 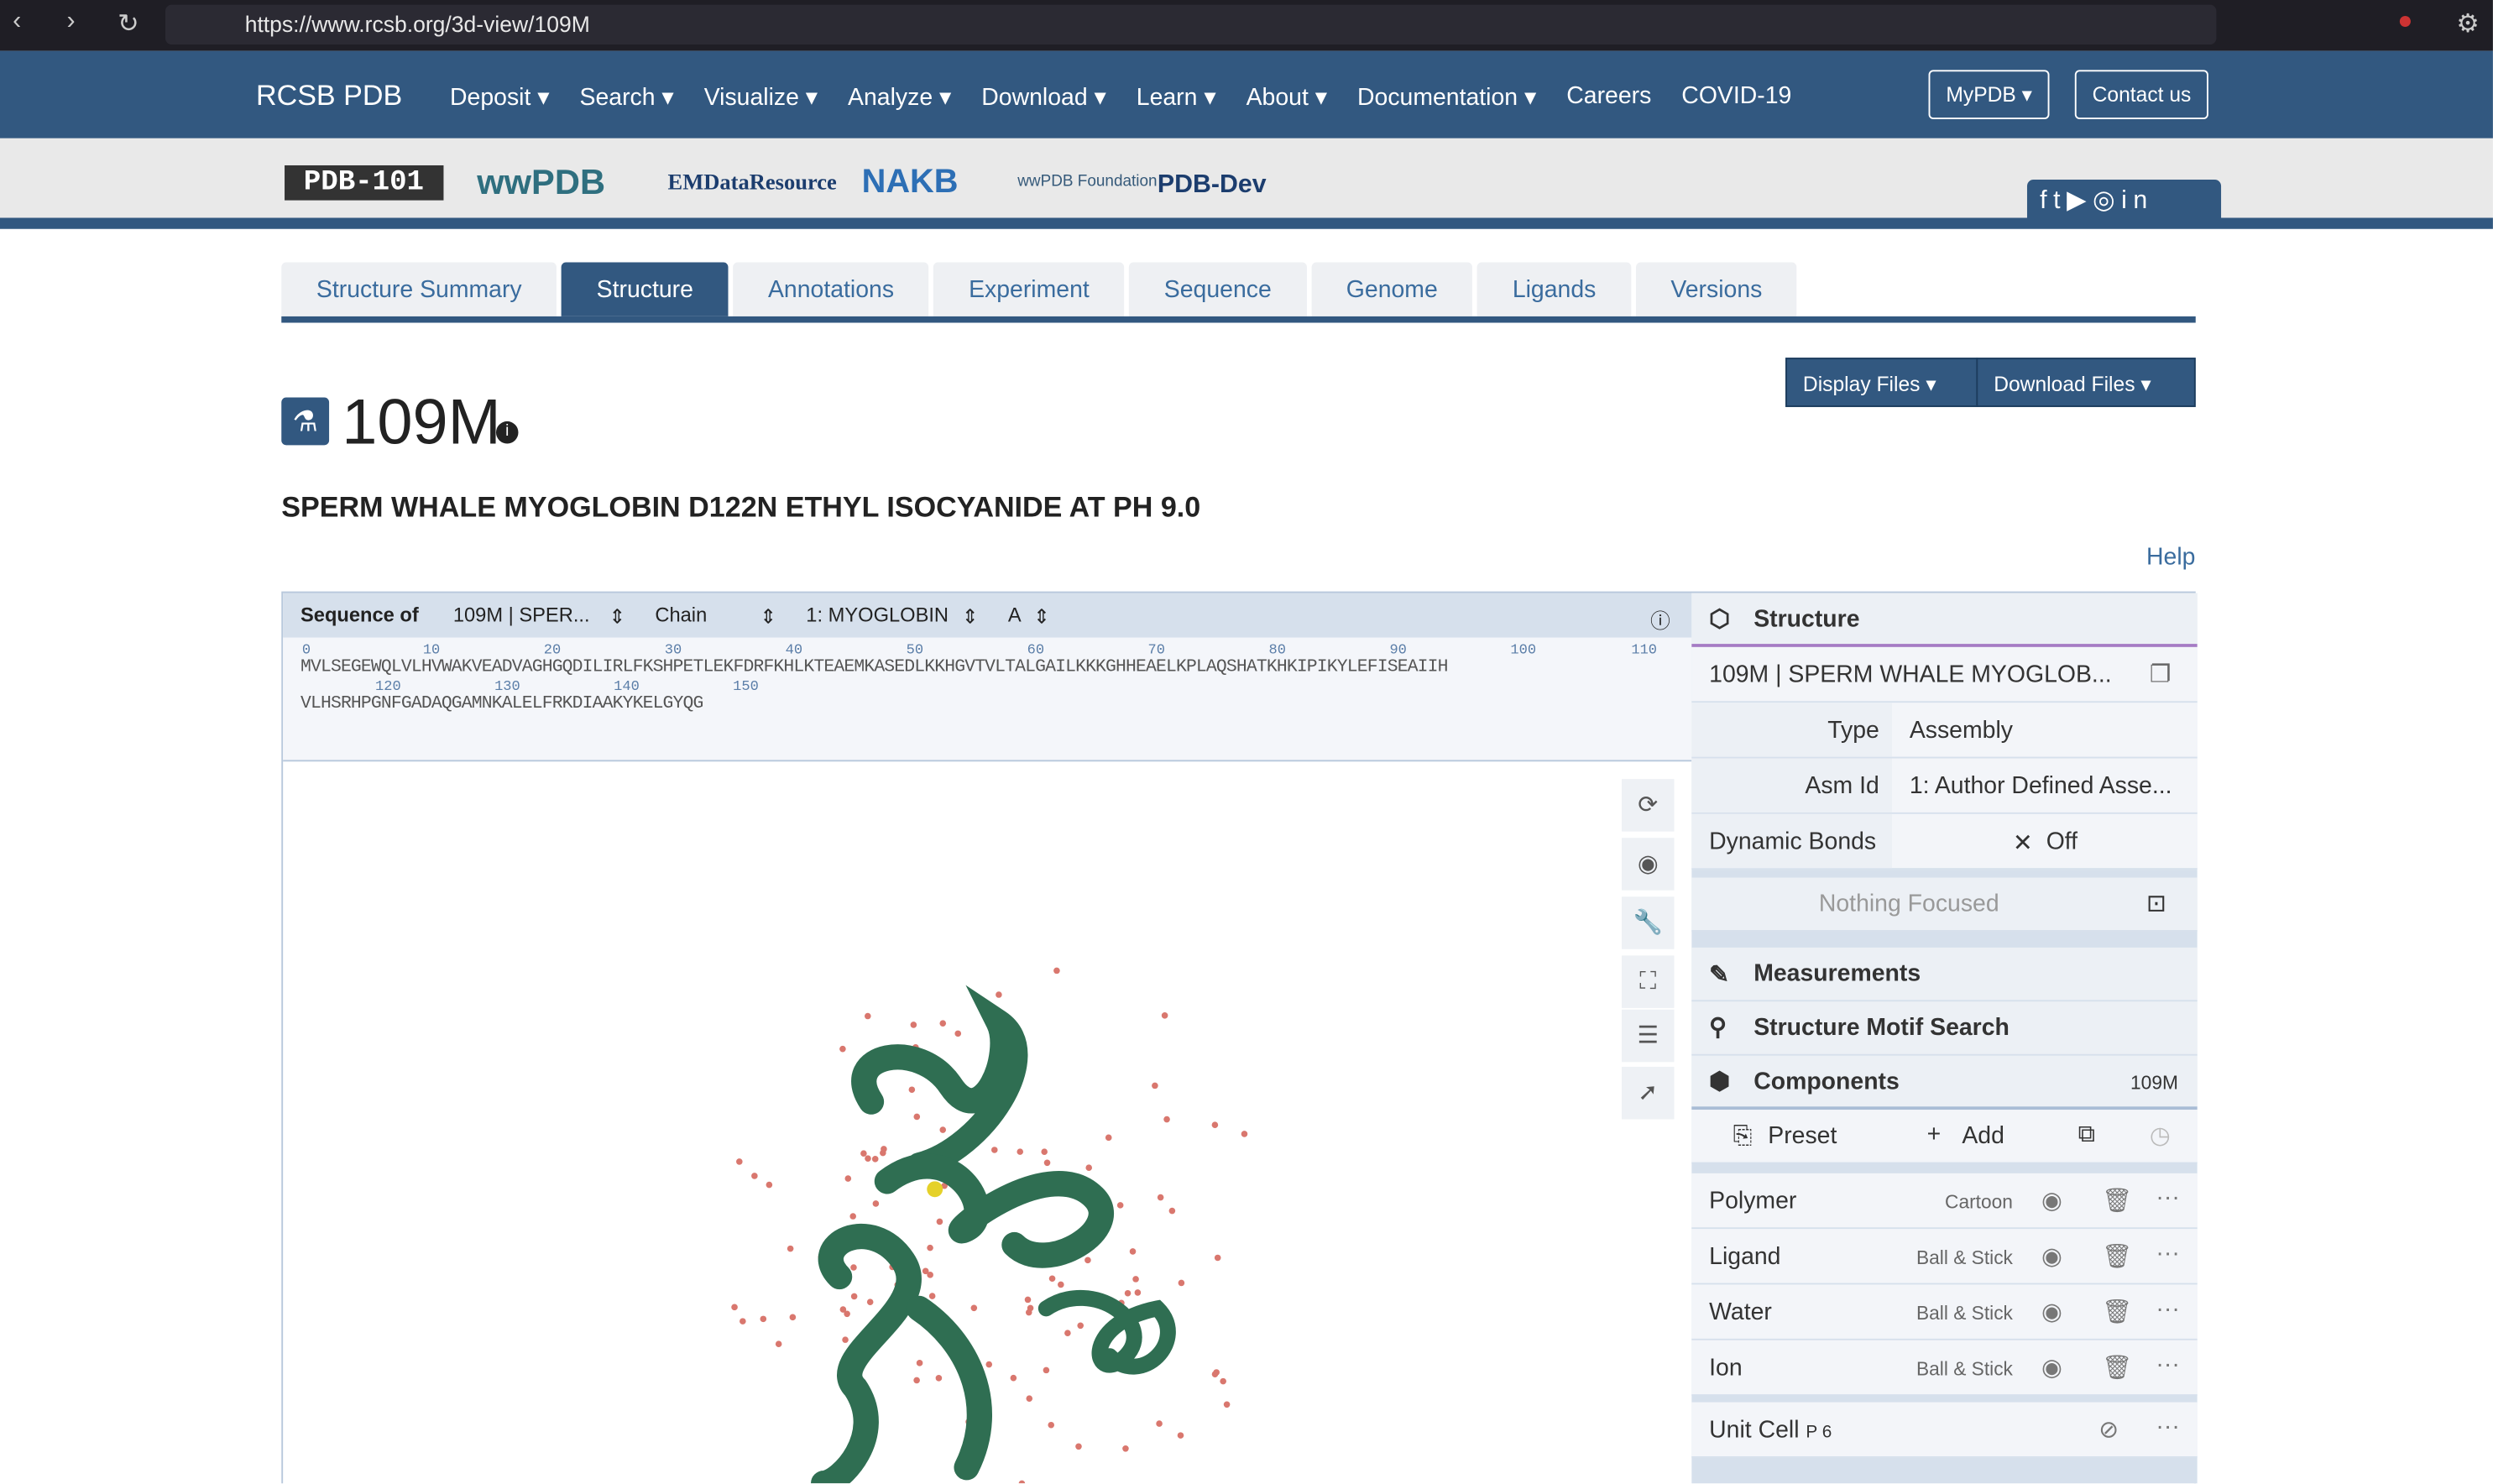 What do you see at coordinates (1648, 981) in the screenshot?
I see `expand-icon: ⛶` at bounding box center [1648, 981].